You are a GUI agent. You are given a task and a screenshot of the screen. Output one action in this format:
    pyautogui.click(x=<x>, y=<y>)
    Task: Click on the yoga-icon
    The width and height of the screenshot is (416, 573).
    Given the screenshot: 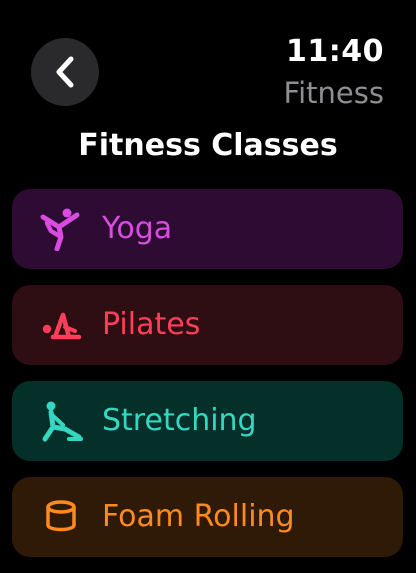 What is the action you would take?
    pyautogui.click(x=61, y=229)
    